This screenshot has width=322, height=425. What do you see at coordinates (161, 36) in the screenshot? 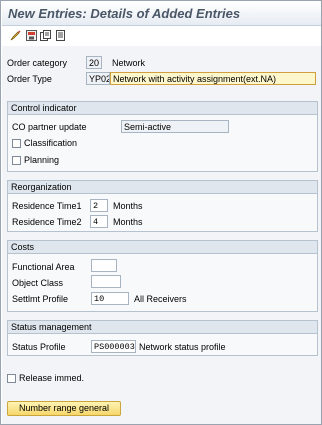
I see `application-toolbar` at bounding box center [161, 36].